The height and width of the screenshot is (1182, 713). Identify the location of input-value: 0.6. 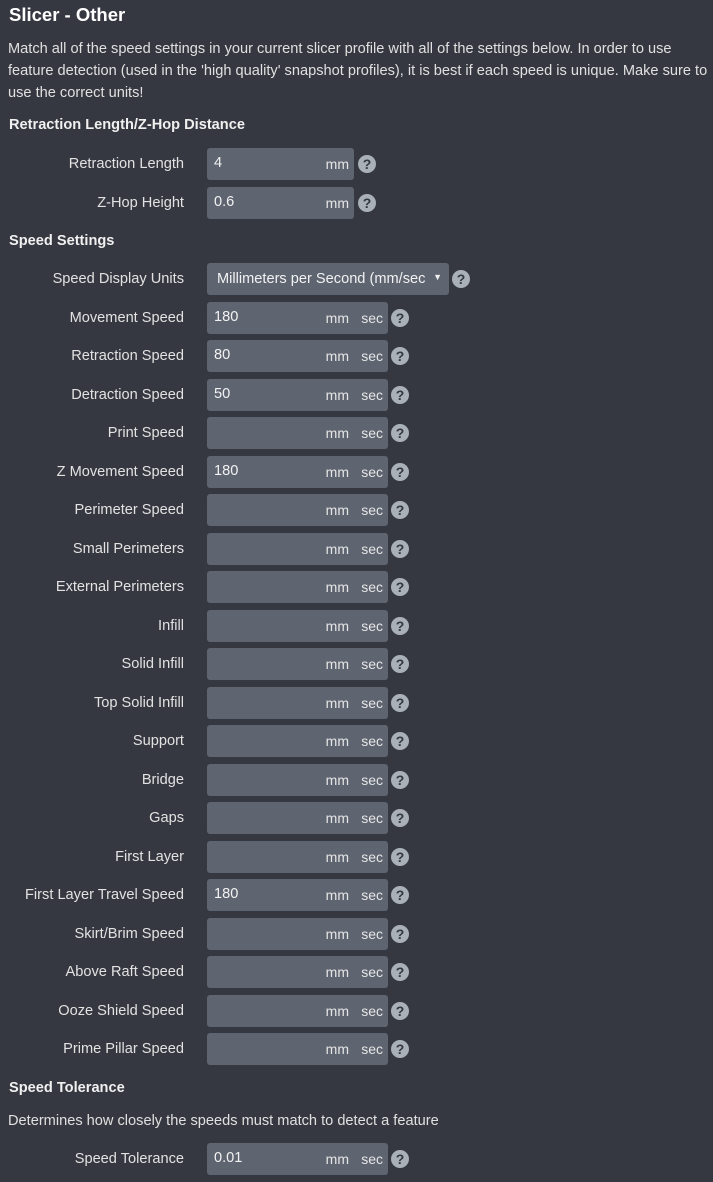
(224, 201).